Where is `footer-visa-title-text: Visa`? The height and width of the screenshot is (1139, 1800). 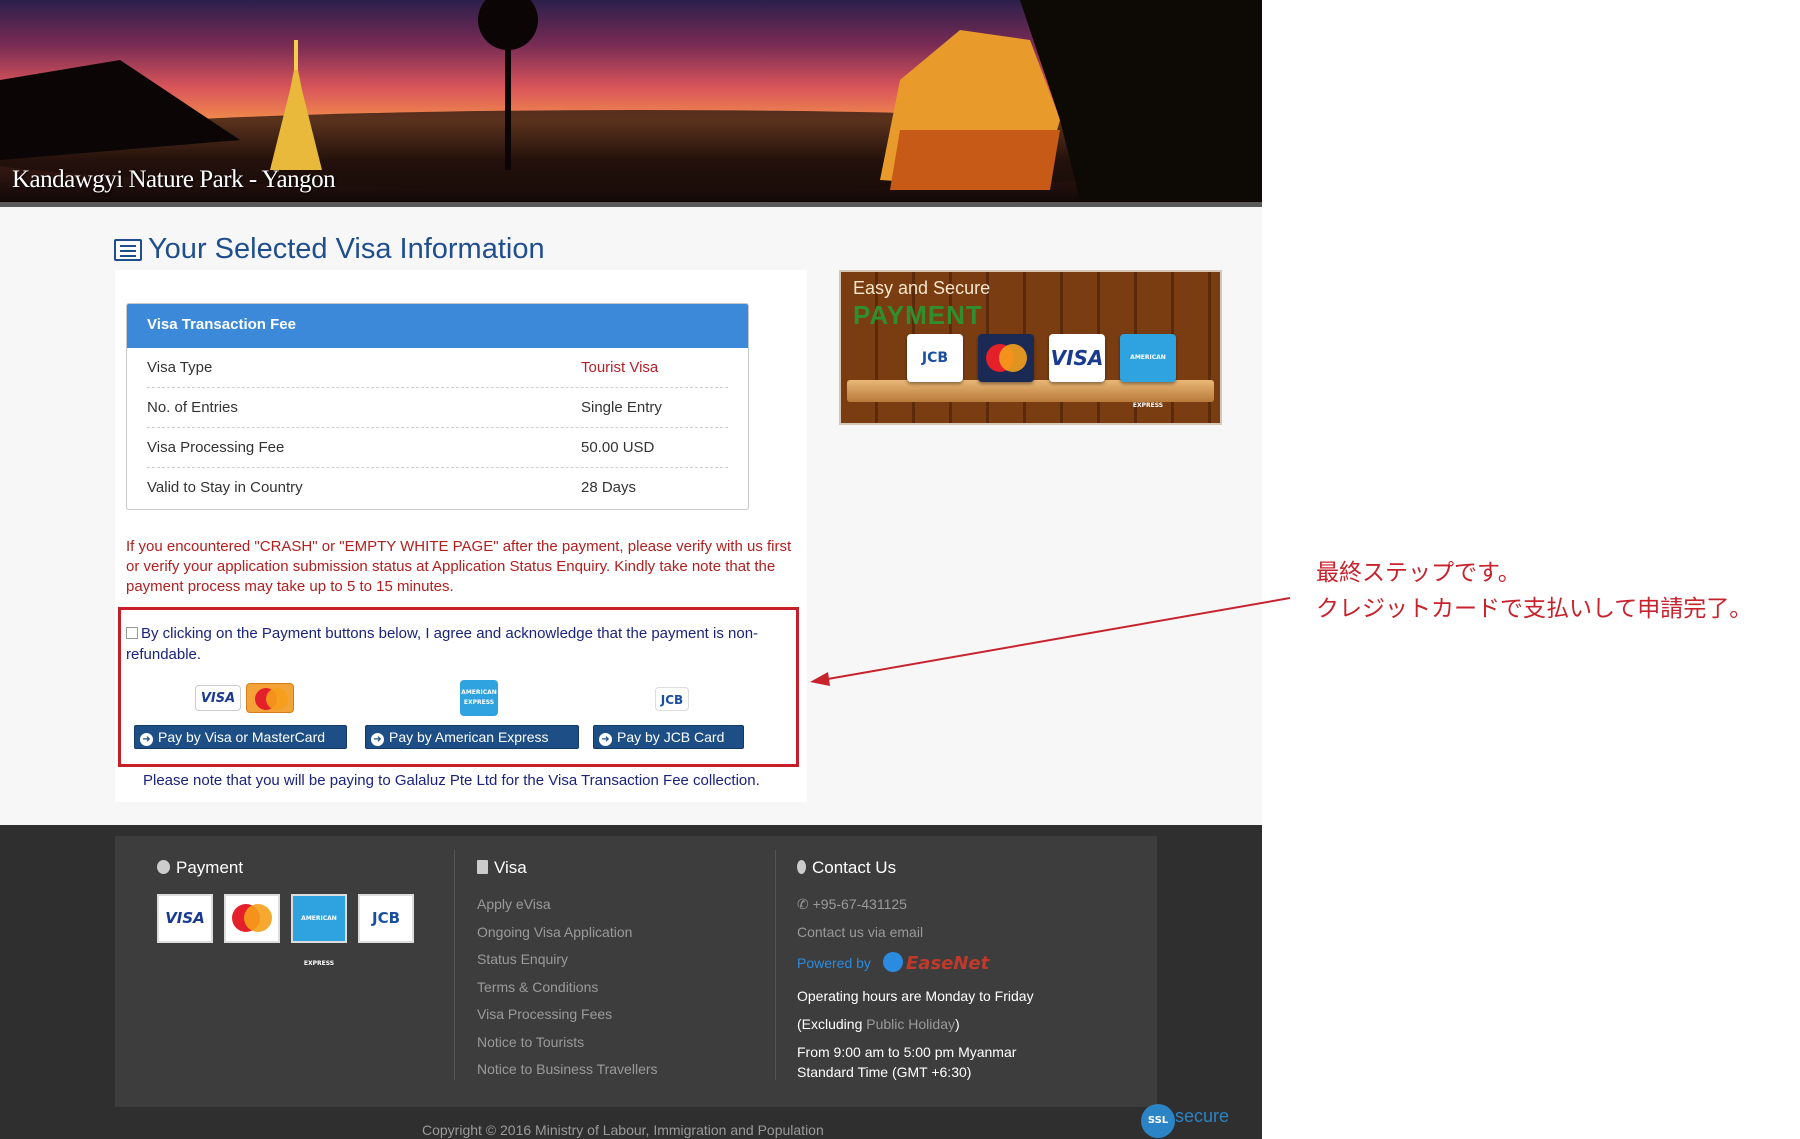
footer-visa-title-text: Visa is located at coordinates (510, 867).